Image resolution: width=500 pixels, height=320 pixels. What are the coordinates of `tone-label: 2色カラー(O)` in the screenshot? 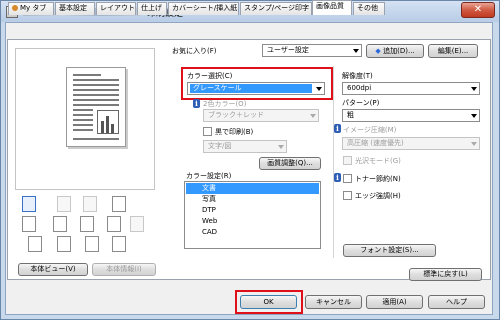 It's located at (225, 104).